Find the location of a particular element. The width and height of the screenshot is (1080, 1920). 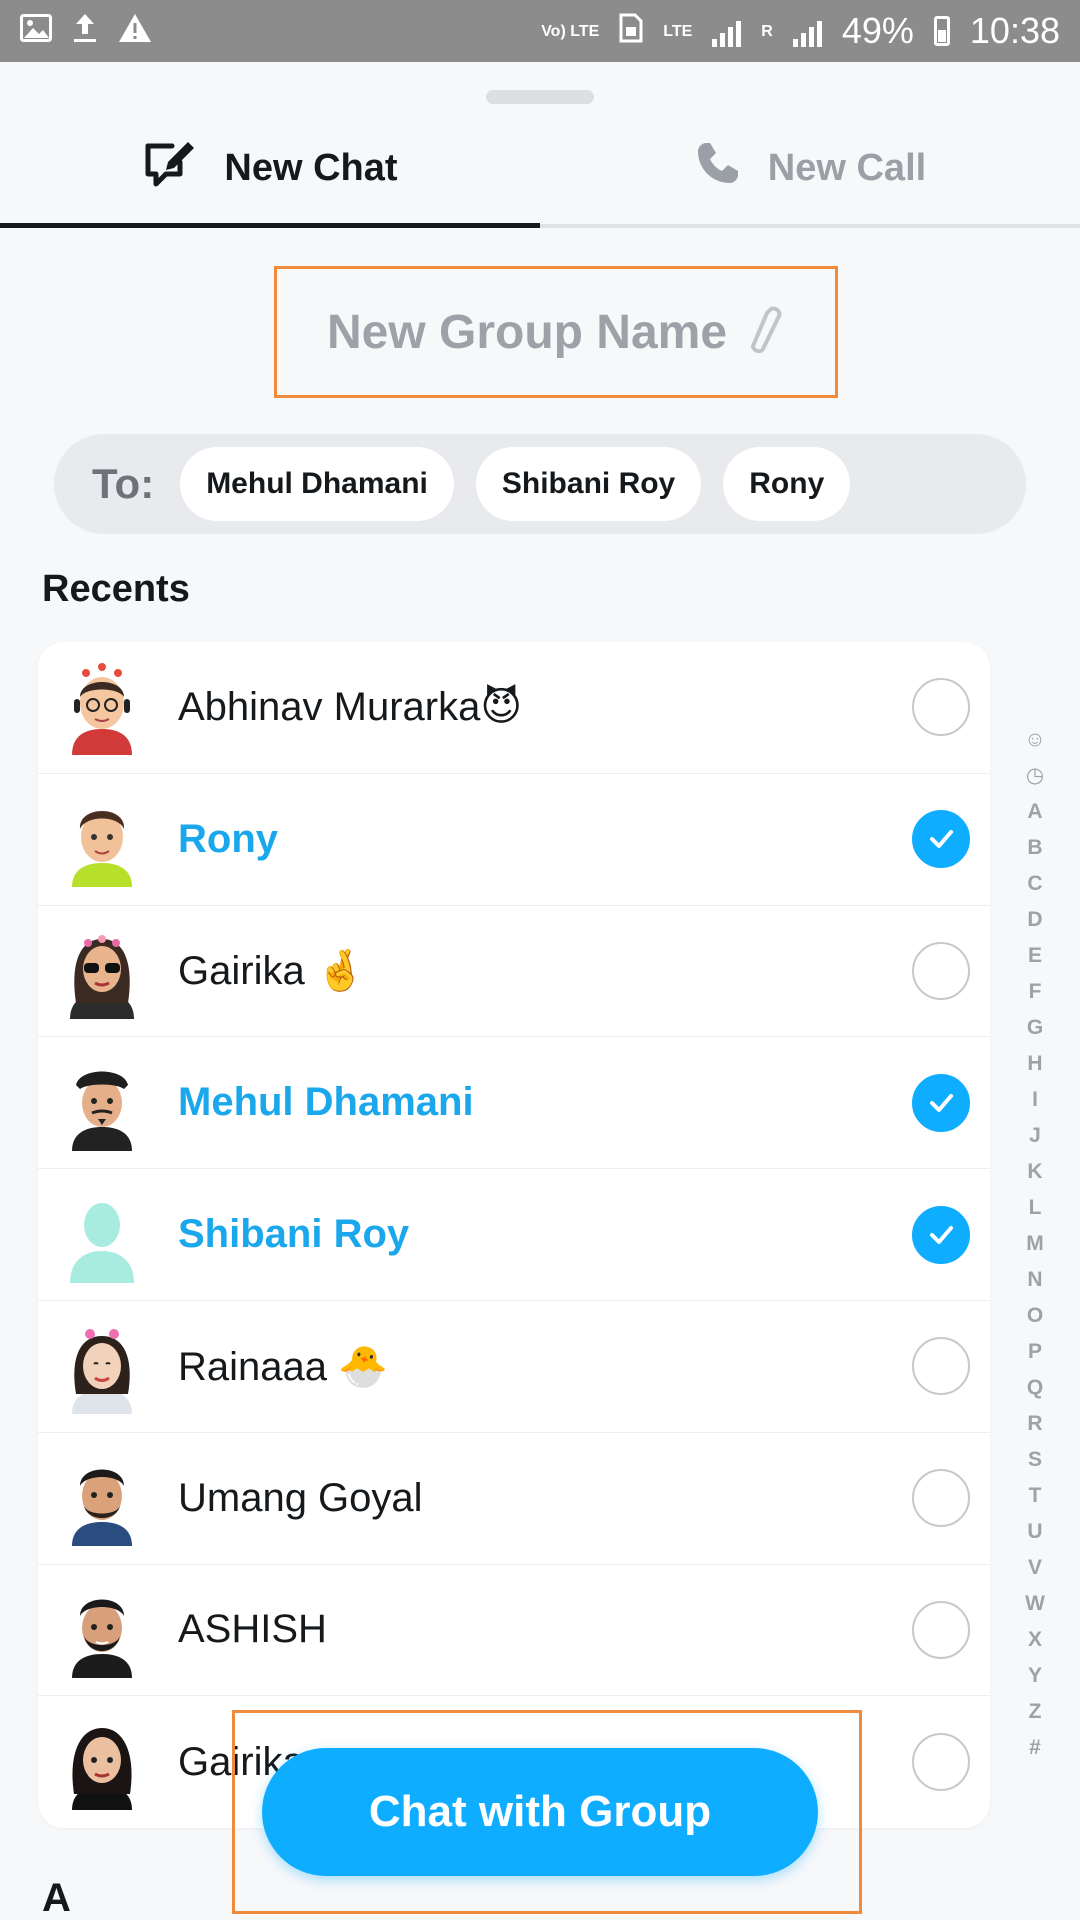

alphabet-index-letter: W is located at coordinates (1035, 1604).